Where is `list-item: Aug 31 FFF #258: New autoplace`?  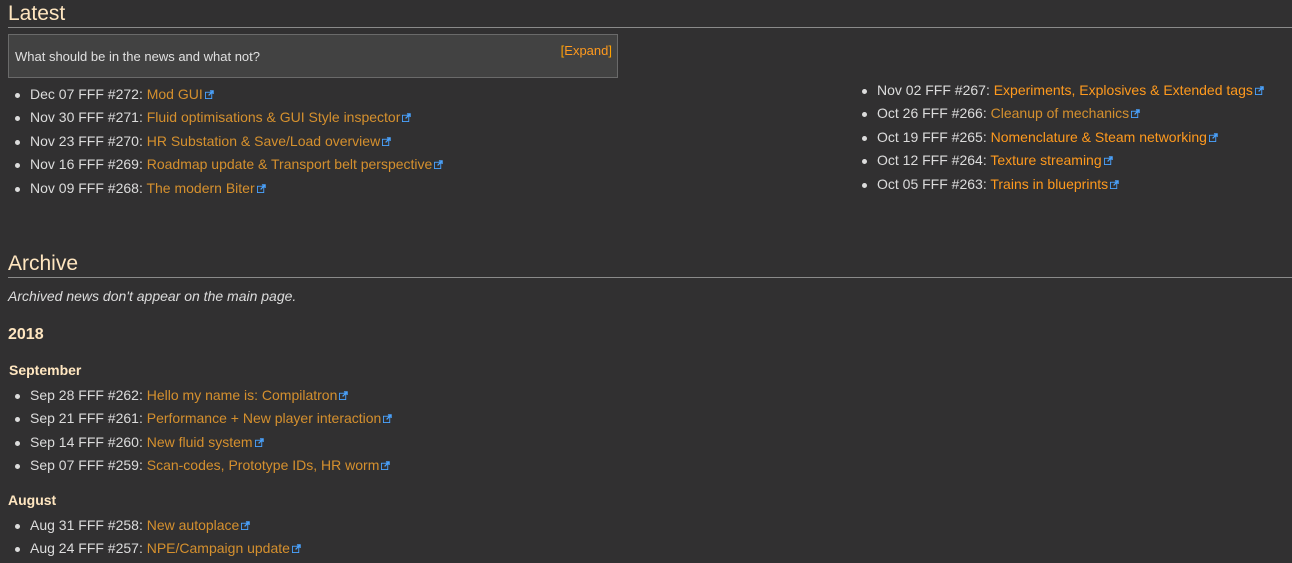 list-item: Aug 31 FFF #258: New autoplace is located at coordinates (154, 525).